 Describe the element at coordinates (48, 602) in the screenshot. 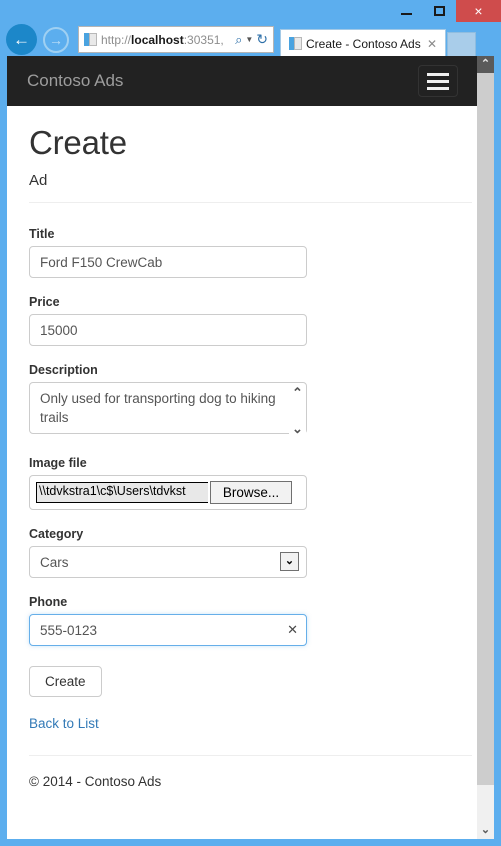

I see `phone-label: Phone` at that location.